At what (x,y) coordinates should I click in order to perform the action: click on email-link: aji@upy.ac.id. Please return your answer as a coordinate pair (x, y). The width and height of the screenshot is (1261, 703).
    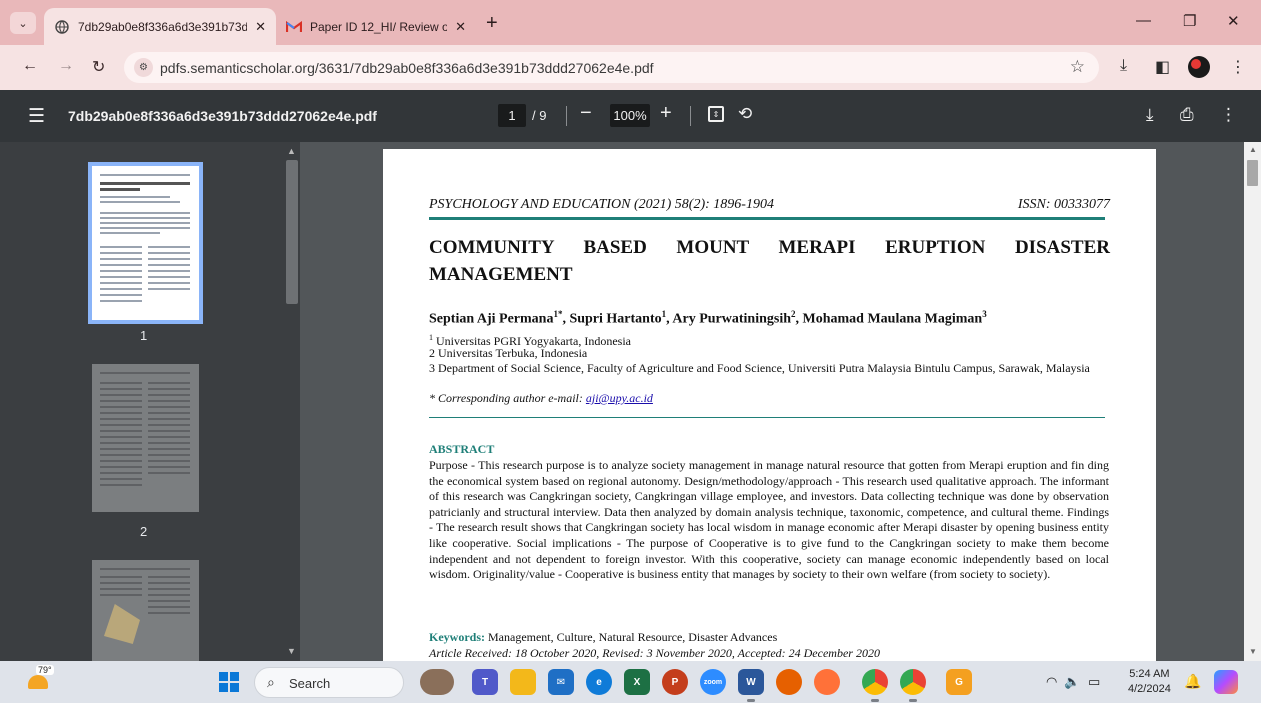
    Looking at the image, I should click on (619, 398).